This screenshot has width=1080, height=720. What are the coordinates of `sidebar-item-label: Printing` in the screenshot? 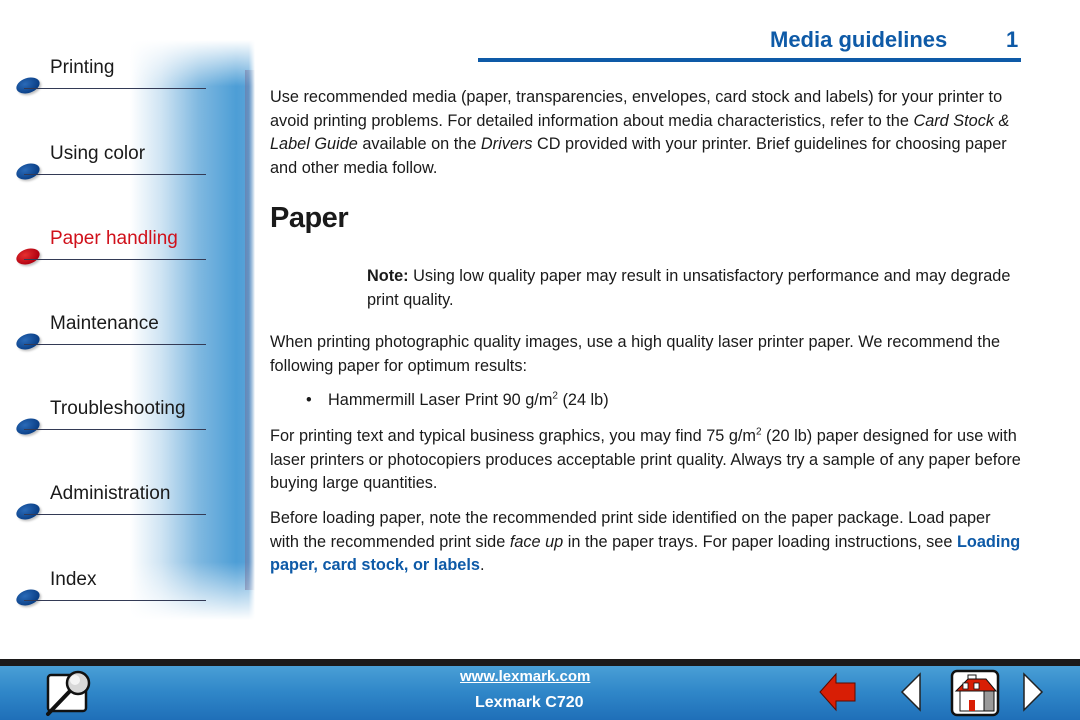 It's located at (82, 67).